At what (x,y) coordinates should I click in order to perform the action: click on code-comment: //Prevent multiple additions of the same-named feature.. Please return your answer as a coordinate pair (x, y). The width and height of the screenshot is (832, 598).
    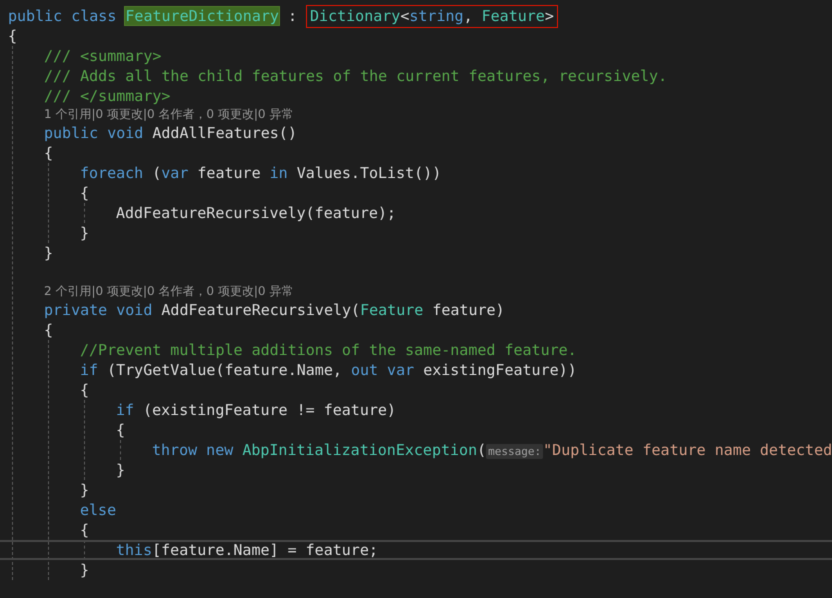
    Looking at the image, I should click on (328, 350).